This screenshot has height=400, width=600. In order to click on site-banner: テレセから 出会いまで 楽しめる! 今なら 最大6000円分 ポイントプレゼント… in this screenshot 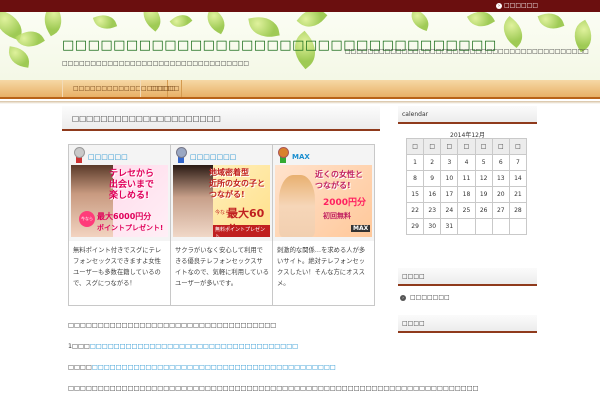, I will do `click(119, 201)`.